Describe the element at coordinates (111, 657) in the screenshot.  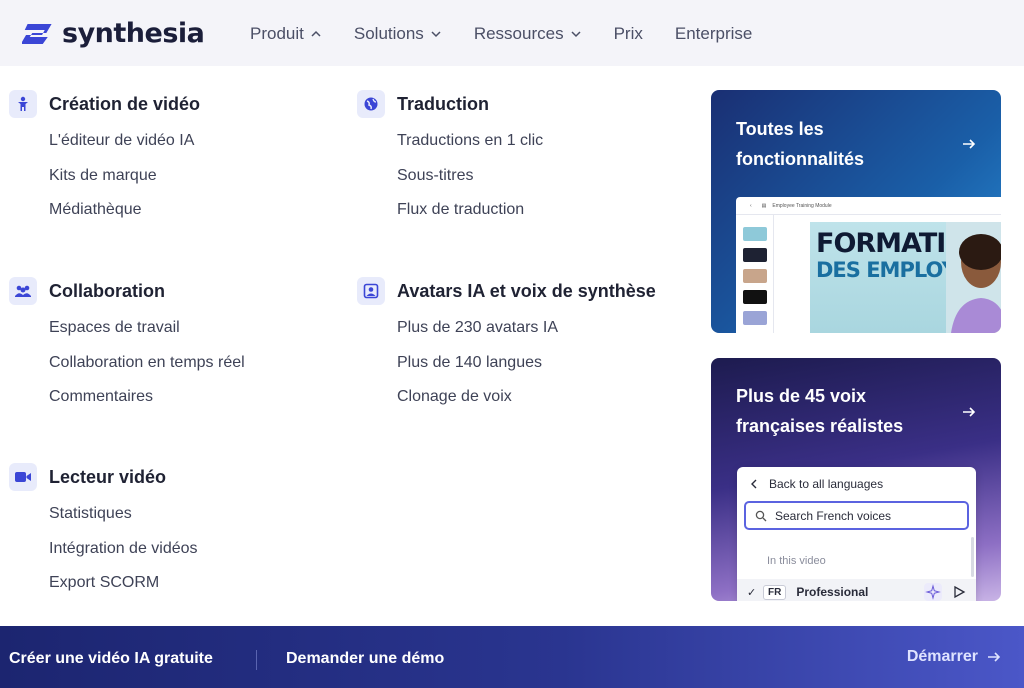
I see `create-free-video-link: Créer une vidéo IA gratuite` at that location.